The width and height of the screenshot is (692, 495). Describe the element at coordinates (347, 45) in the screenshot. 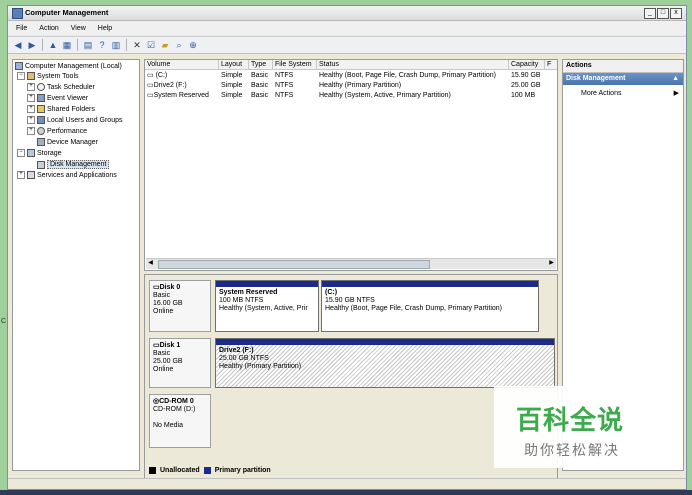

I see `toolbar: ◀ ▶ ▲ ▦ ▤ ? ▥ ✕ ☑ ▰ ⌕ ⊕` at that location.